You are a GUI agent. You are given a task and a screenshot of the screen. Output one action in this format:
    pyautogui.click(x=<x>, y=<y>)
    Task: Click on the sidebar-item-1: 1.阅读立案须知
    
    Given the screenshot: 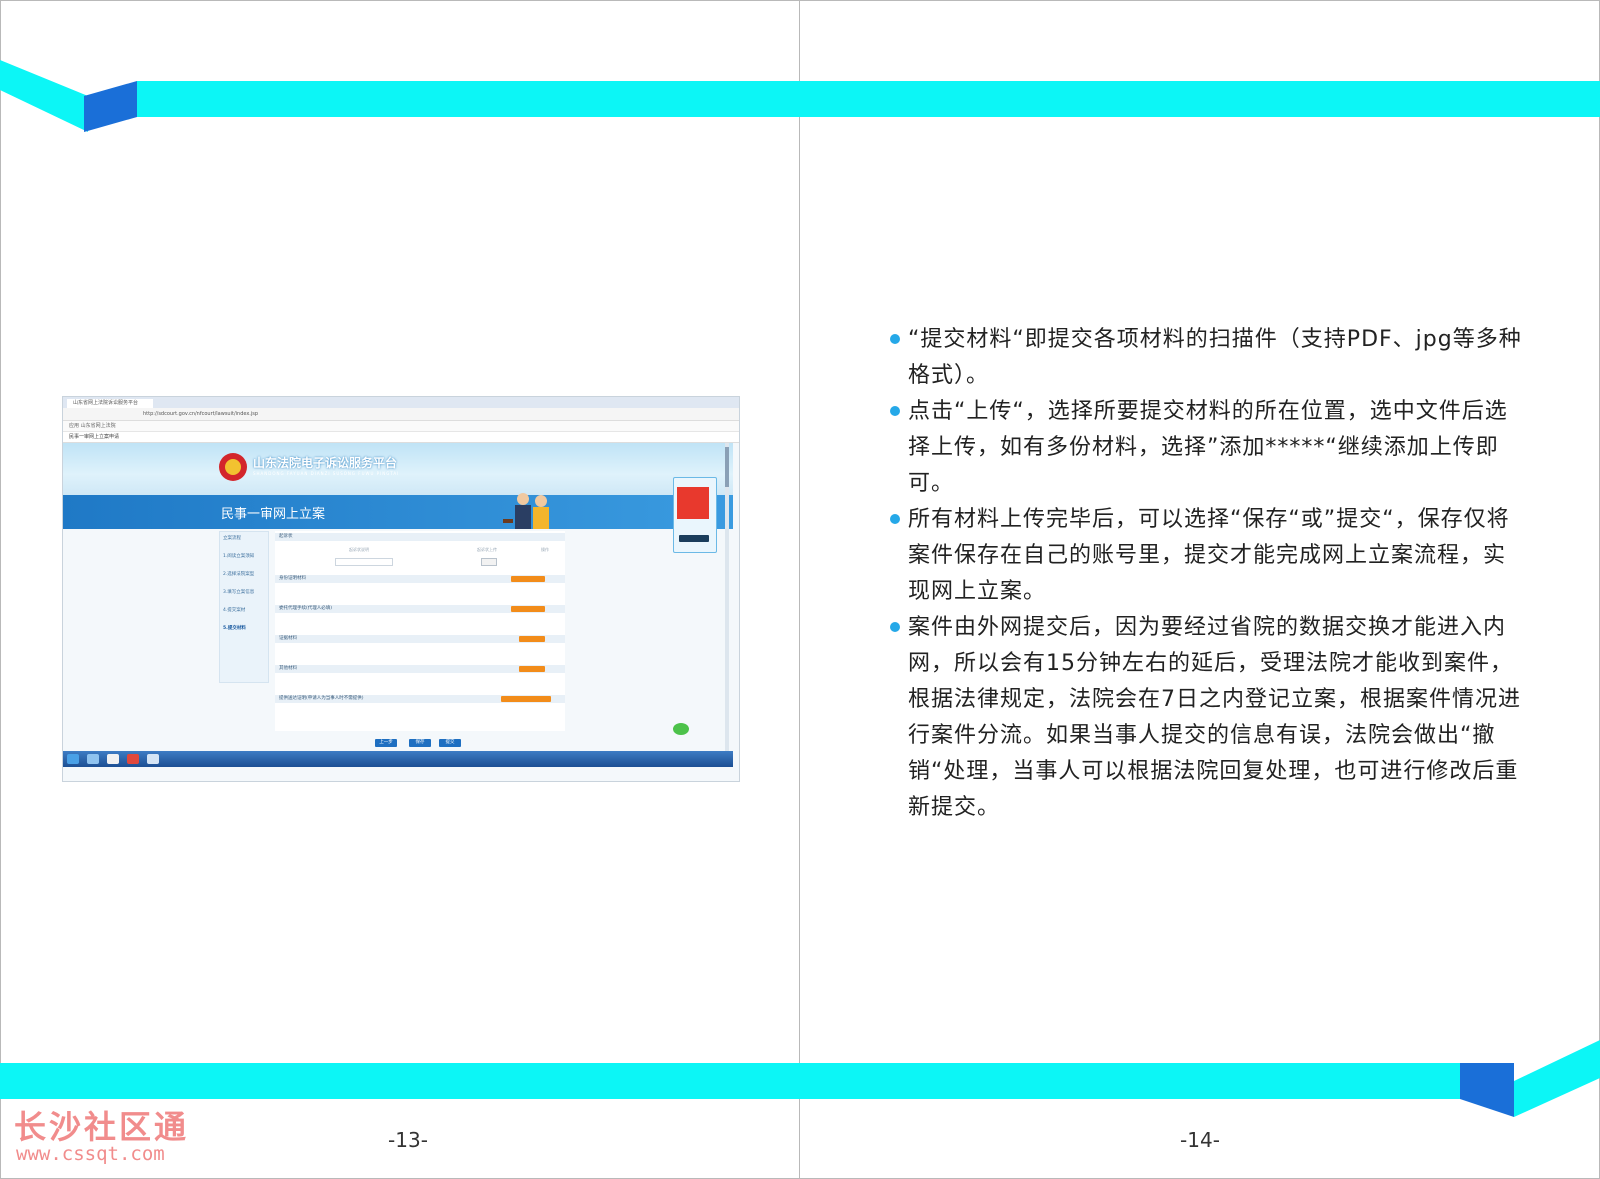 What is the action you would take?
    pyautogui.click(x=238, y=556)
    